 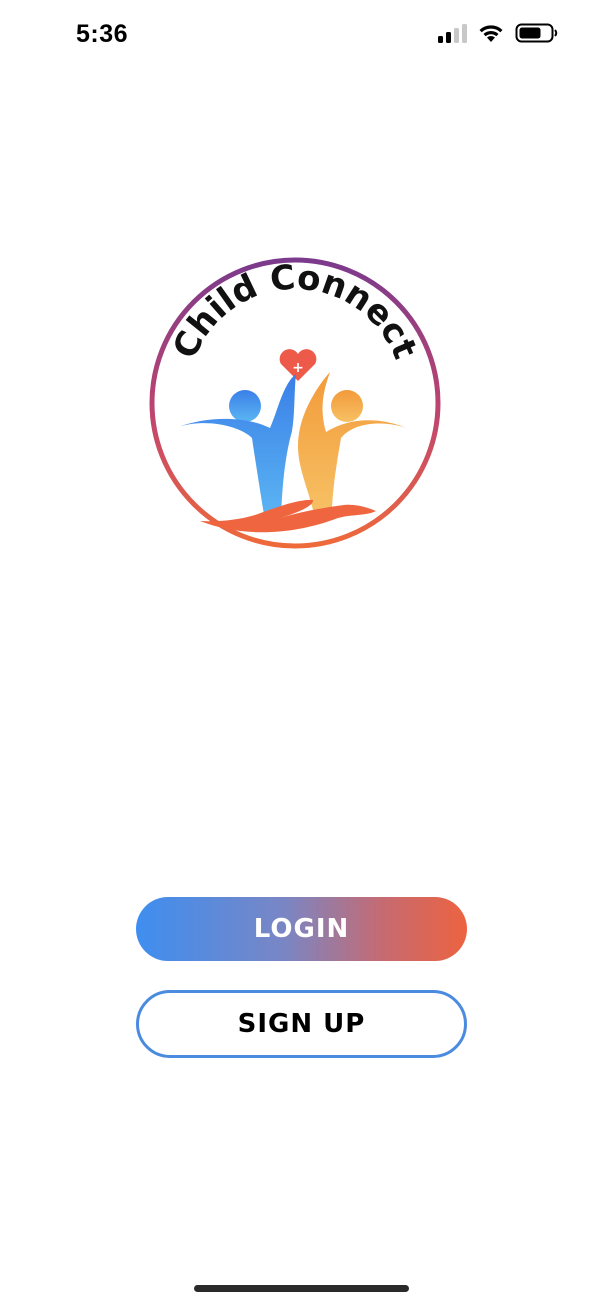 I want to click on wifi-icon, so click(x=491, y=33).